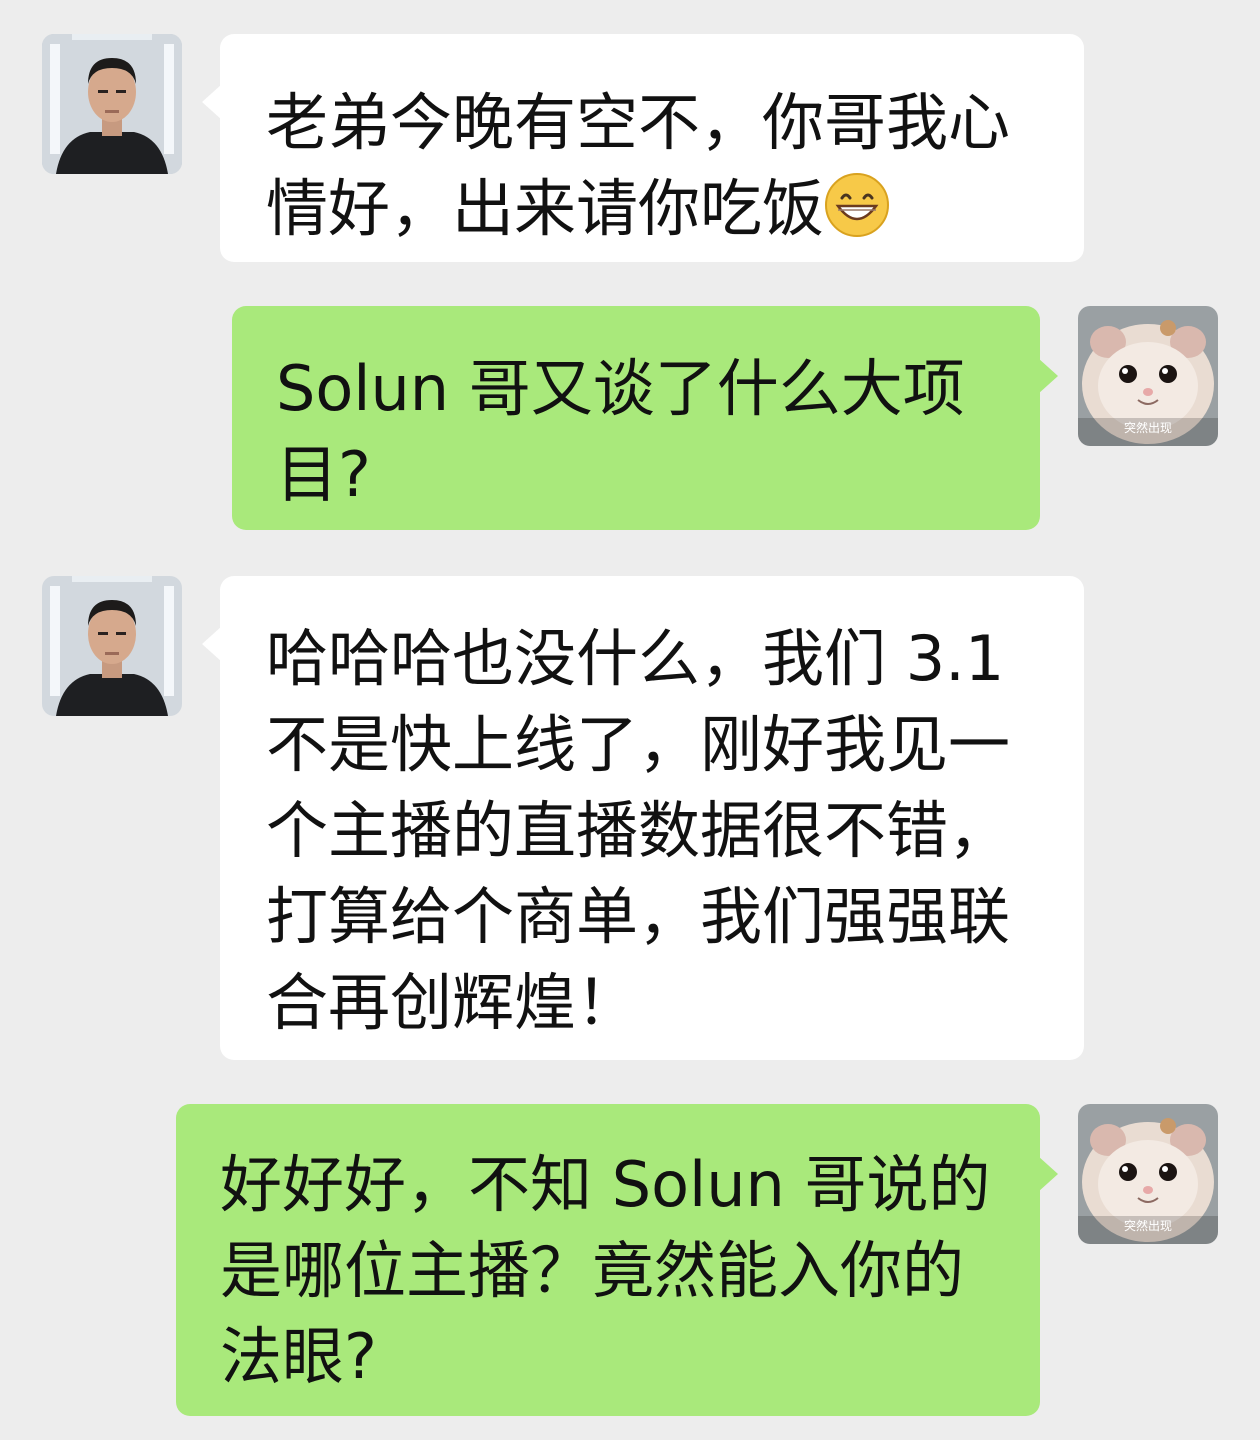  I want to click on message-bubble-incoming: 老弟今晚有空不，你哥我心 情好，出来请你吃饭, so click(643, 148).